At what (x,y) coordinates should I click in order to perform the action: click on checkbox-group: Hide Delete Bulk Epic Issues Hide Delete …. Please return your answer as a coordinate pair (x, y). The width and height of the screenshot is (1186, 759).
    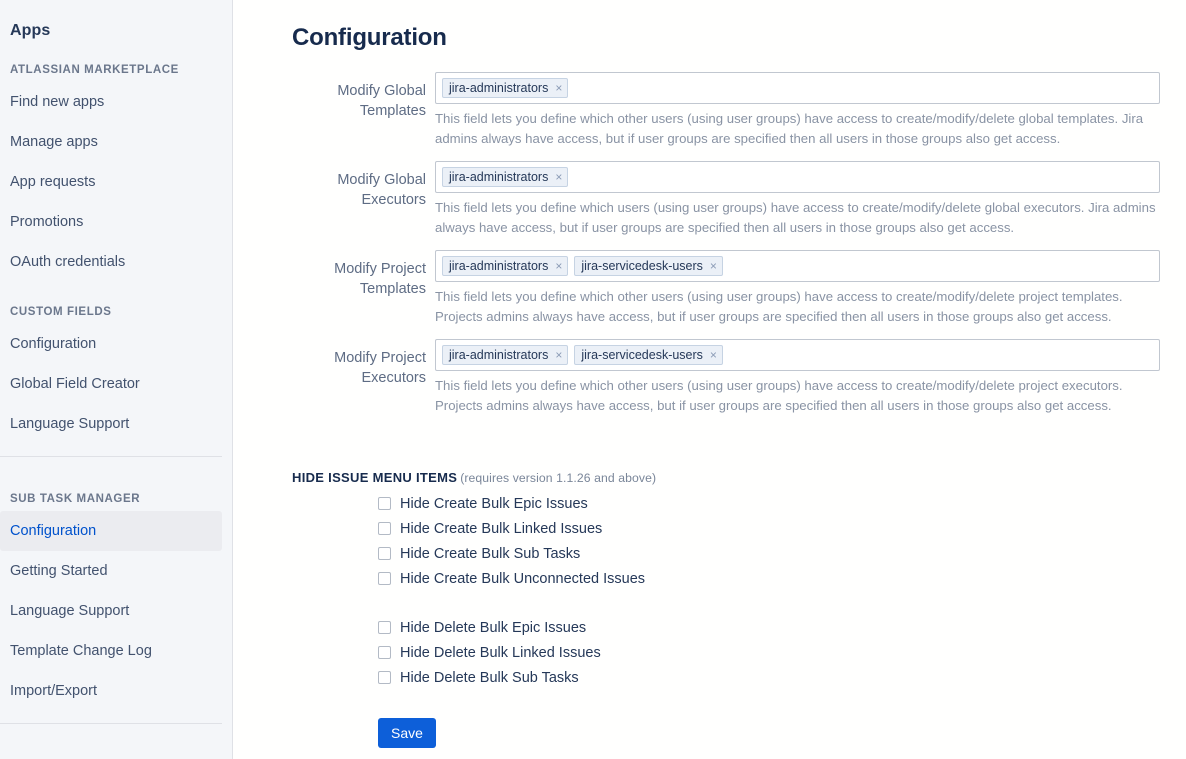
    Looking at the image, I should click on (782, 652).